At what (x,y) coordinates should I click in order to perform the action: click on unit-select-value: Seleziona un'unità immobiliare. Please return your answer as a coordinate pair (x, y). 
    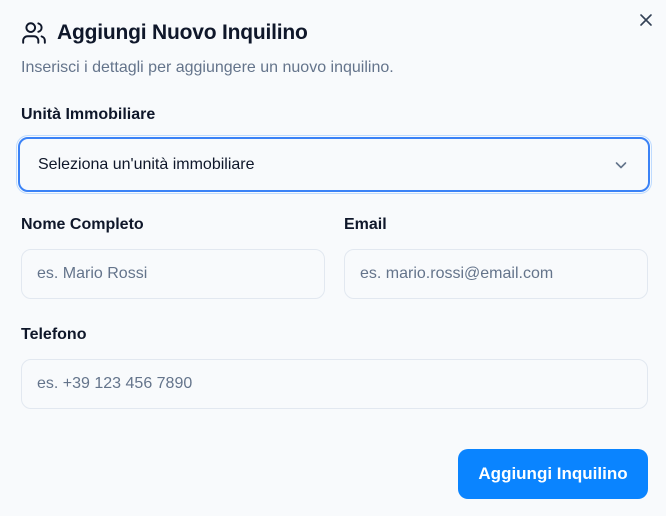
    Looking at the image, I should click on (146, 164).